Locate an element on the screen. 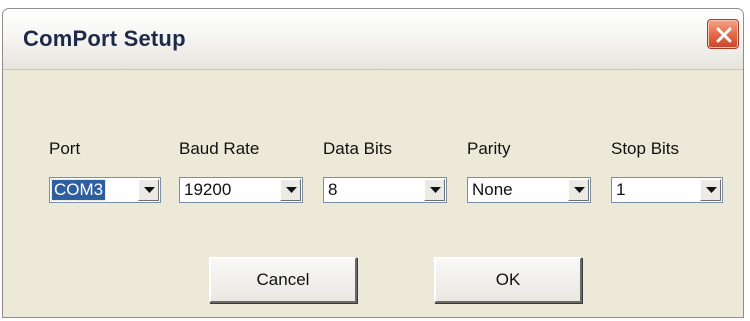 The width and height of the screenshot is (750, 321). port-label: Port is located at coordinates (65, 148).